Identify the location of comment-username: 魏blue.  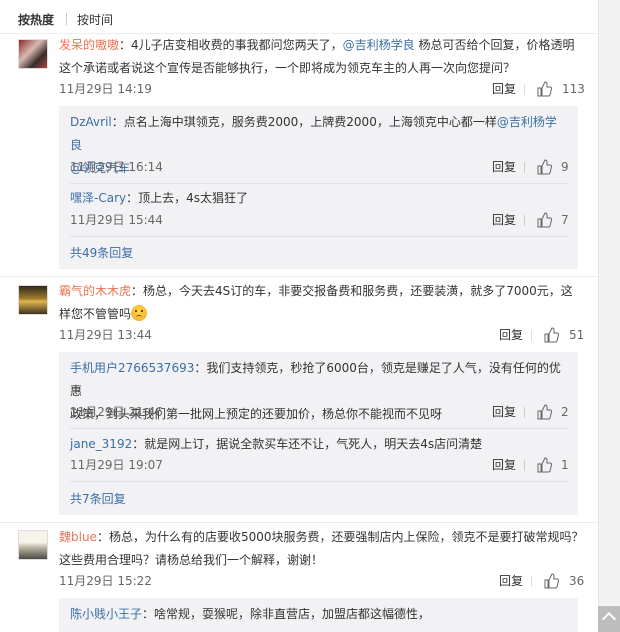
(78, 537).